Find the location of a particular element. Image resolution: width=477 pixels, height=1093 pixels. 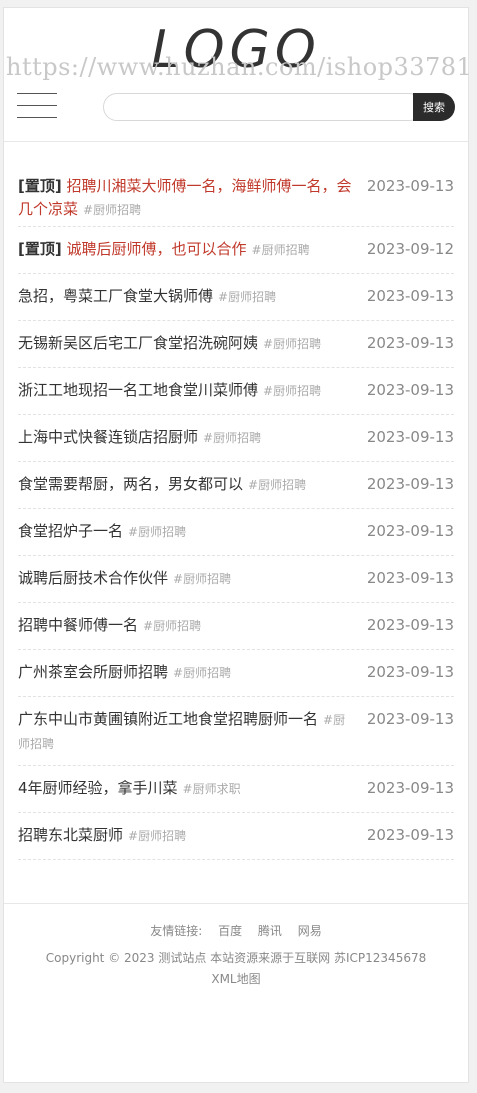

list-item: 诚聘后厨技术合作伙伴 #厨师招聘 2023-09-13 is located at coordinates (236, 579).